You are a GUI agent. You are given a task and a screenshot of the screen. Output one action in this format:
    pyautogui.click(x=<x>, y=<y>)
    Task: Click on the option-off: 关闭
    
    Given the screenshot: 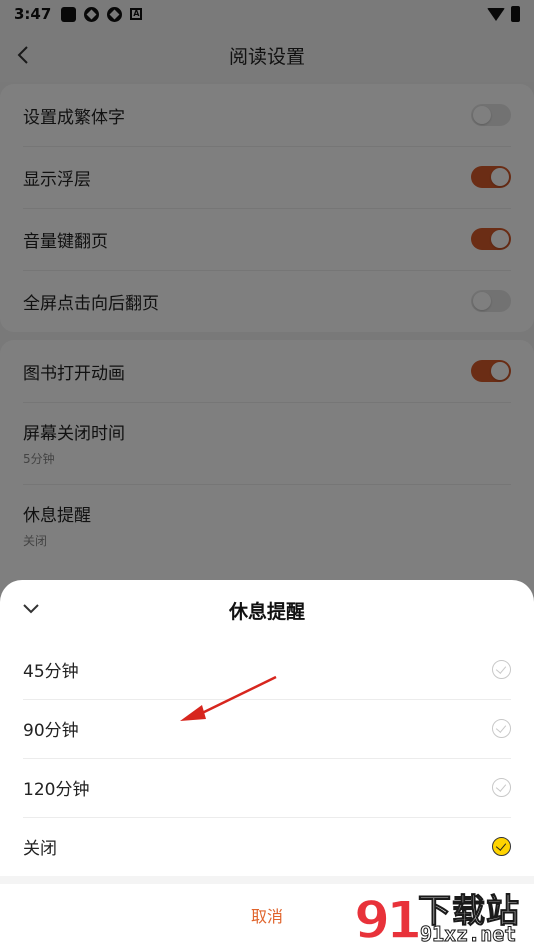 What is the action you would take?
    pyautogui.click(x=267, y=846)
    